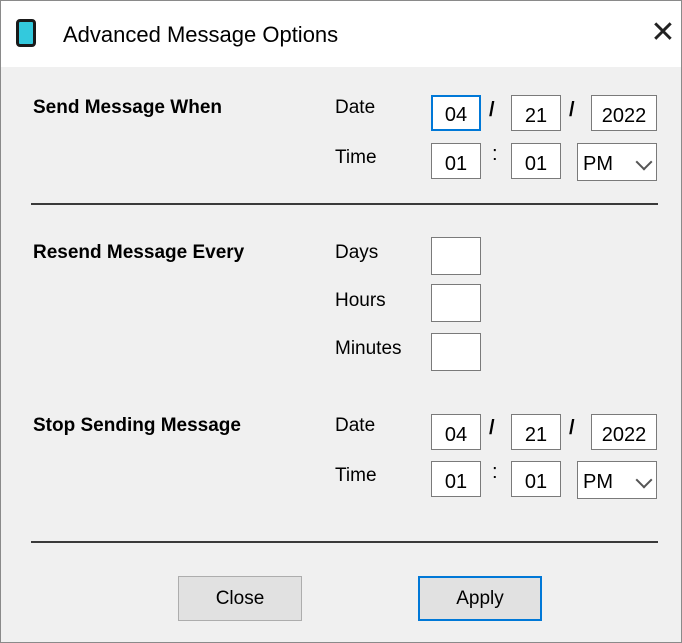 This screenshot has height=643, width=682. I want to click on resend-hours-label: Hours, so click(360, 300).